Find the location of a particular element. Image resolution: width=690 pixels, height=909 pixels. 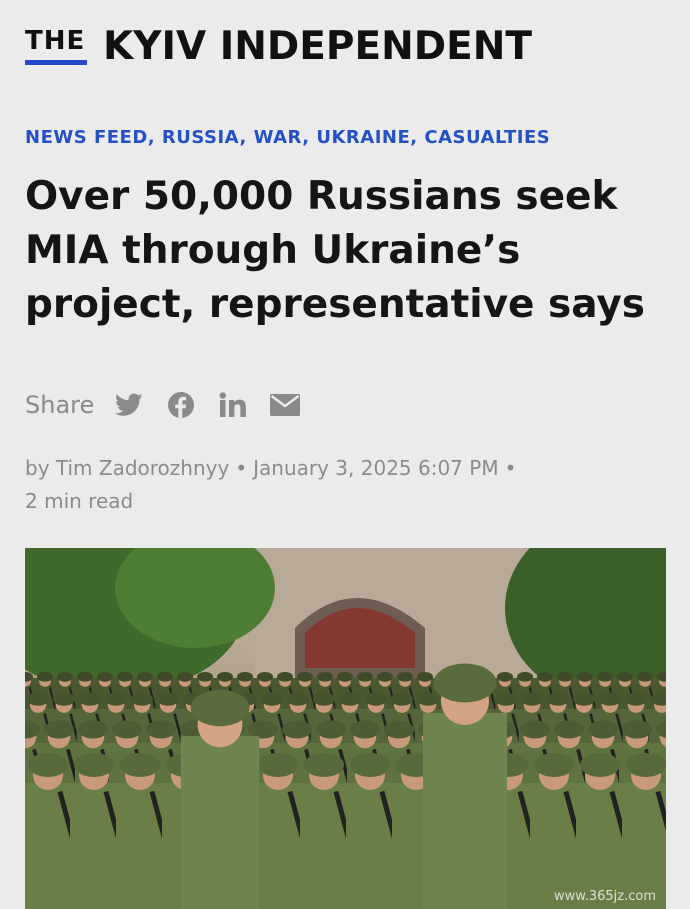

tag-russia: RUSSIA is located at coordinates (201, 137).